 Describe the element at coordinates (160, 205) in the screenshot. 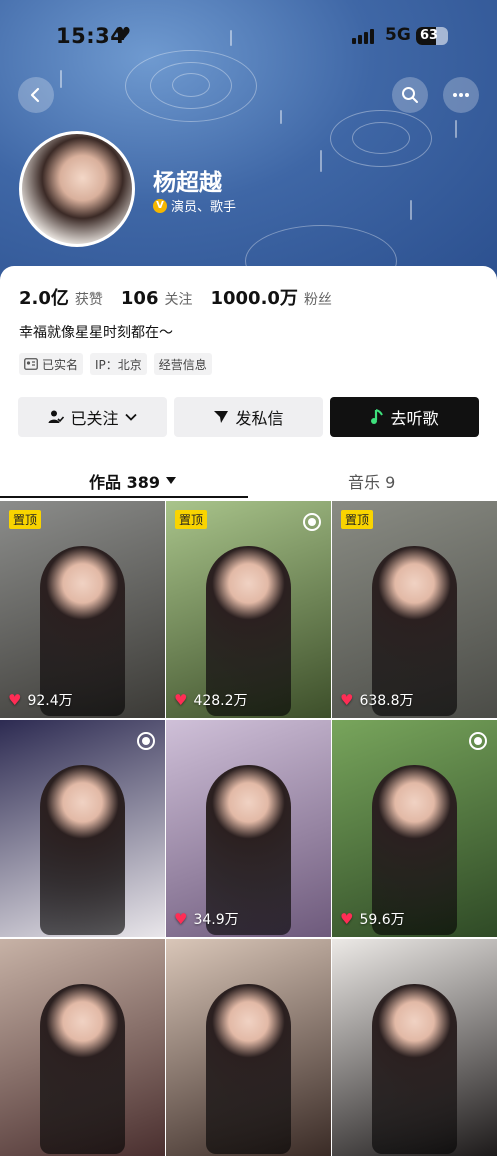

I see `verified-badge-icon: V` at that location.